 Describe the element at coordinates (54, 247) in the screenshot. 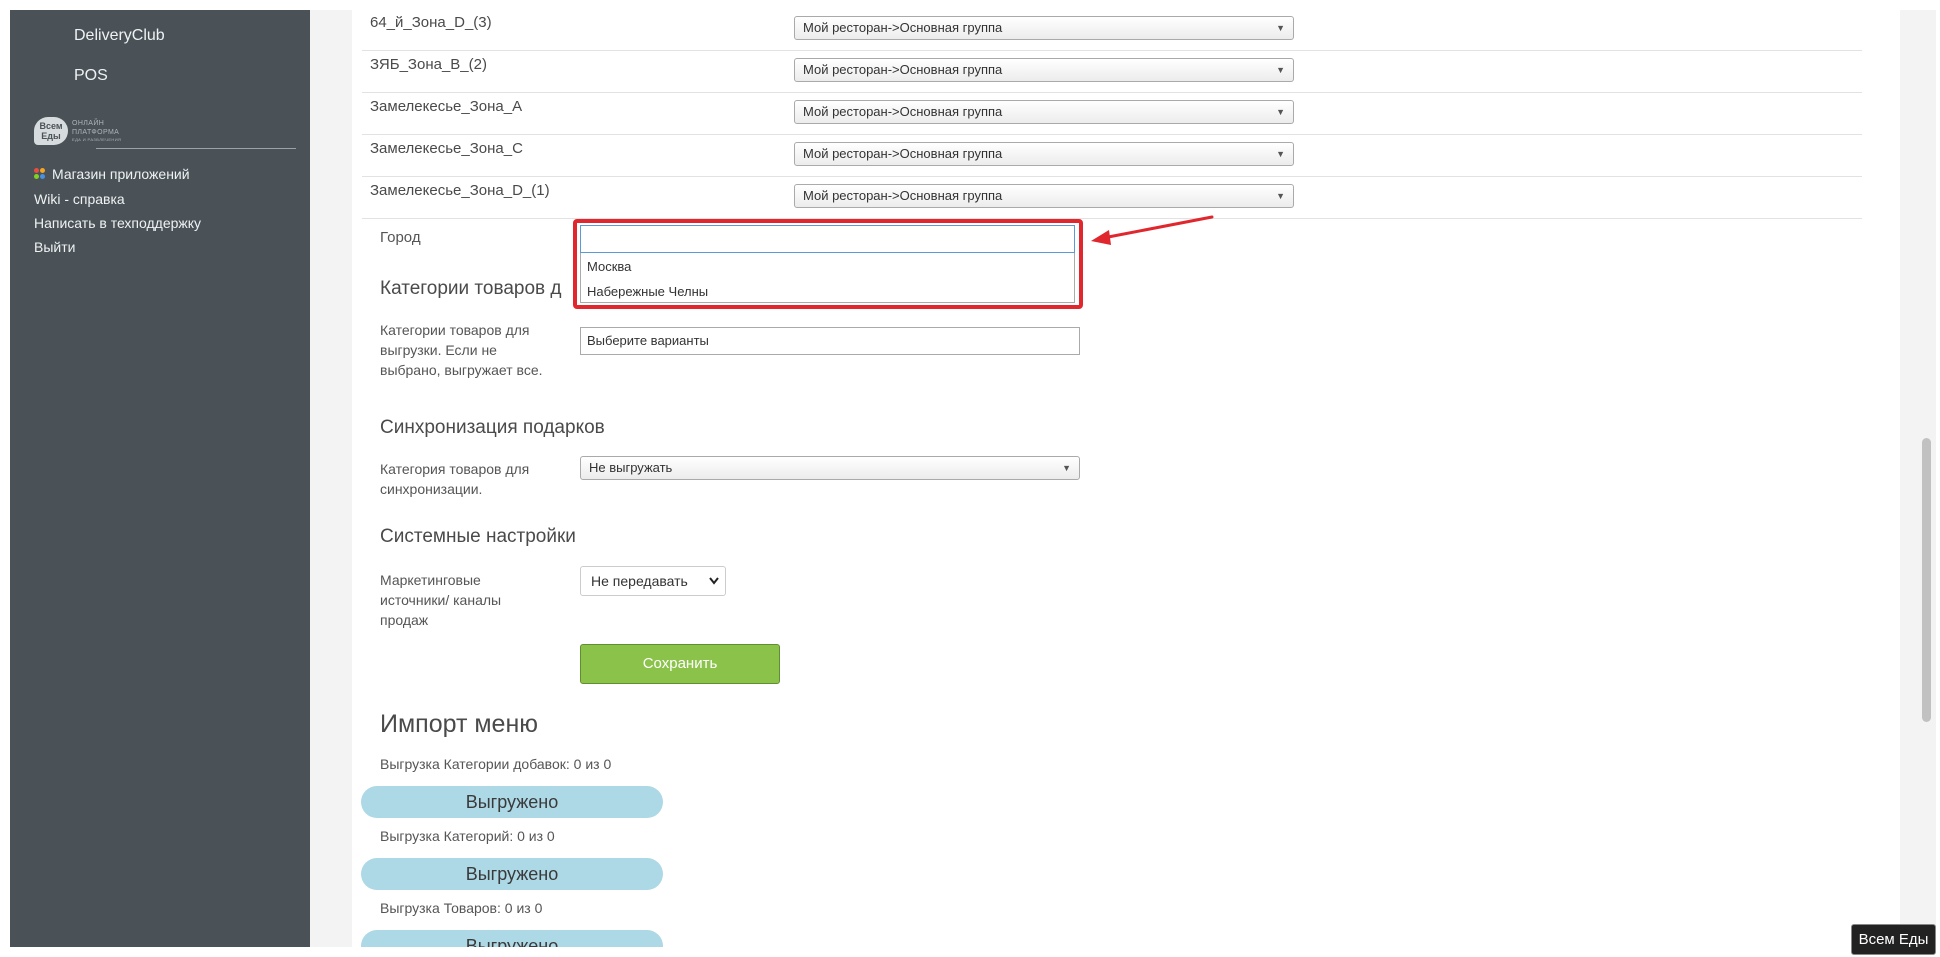

I see `sidebar-link-logout: Выйти` at that location.